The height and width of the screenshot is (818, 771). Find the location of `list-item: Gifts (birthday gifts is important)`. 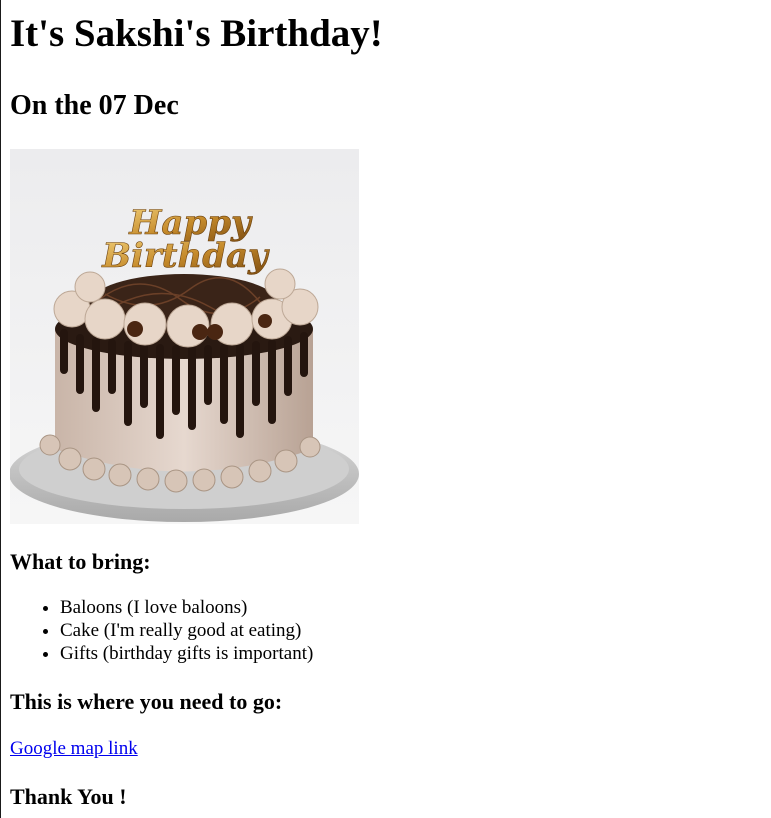

list-item: Gifts (birthday gifts is important) is located at coordinates (410, 653).